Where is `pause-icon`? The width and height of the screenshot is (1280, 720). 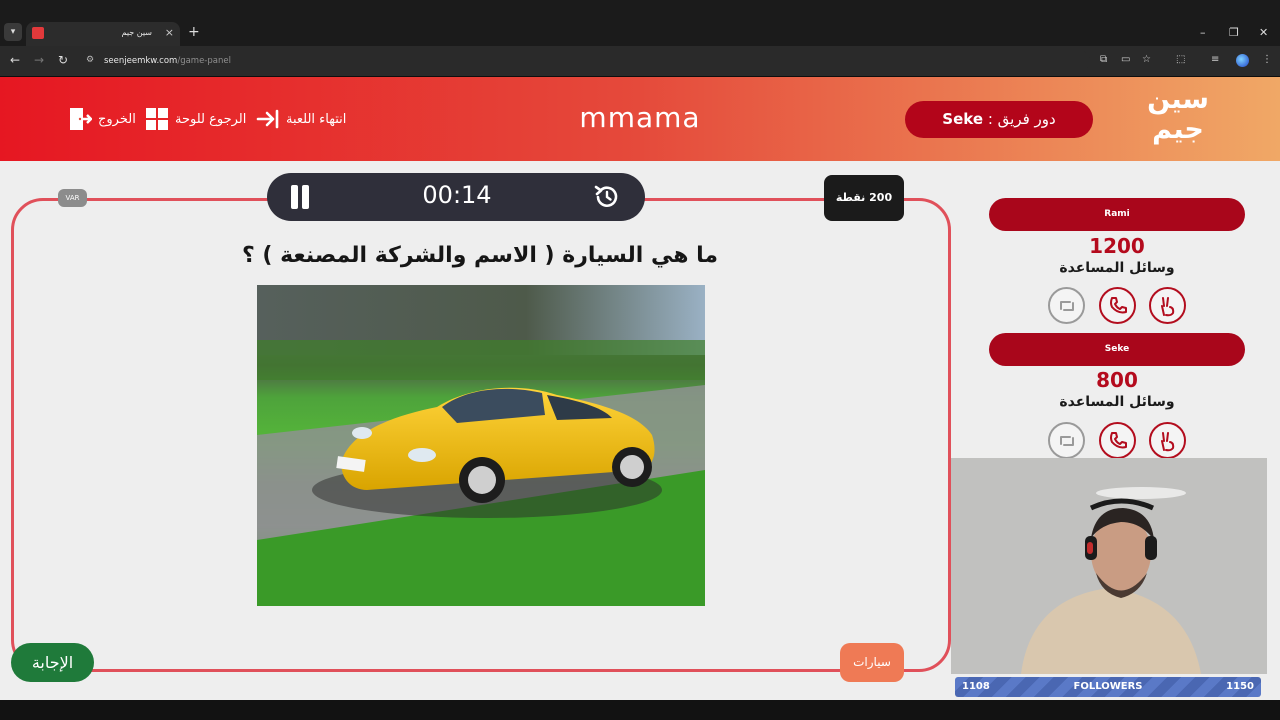 pause-icon is located at coordinates (300, 197).